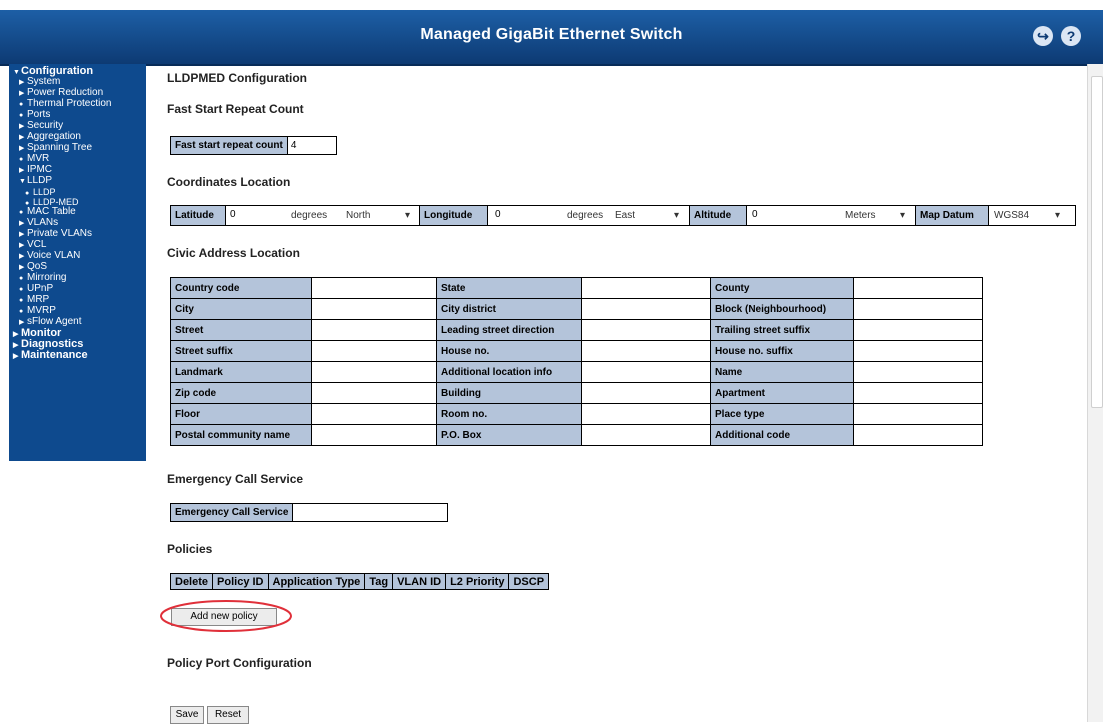 The image size is (1103, 724). What do you see at coordinates (54, 321) in the screenshot?
I see `nav-label: sFlow Agent` at bounding box center [54, 321].